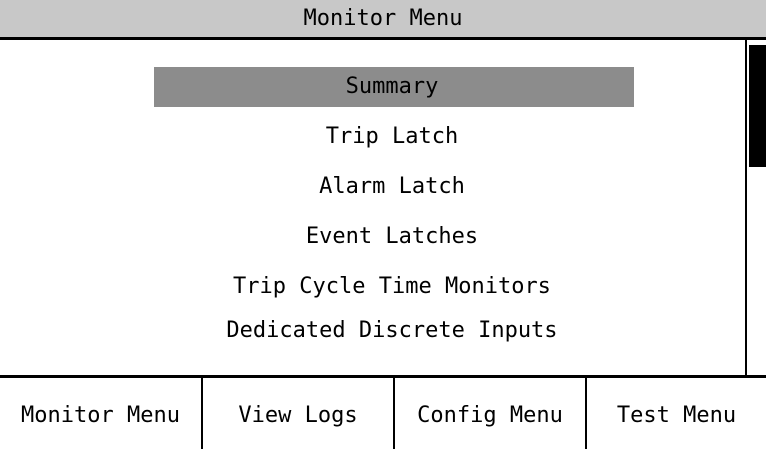 The height and width of the screenshot is (449, 766). I want to click on page-title: Monitor Menu, so click(383, 20).